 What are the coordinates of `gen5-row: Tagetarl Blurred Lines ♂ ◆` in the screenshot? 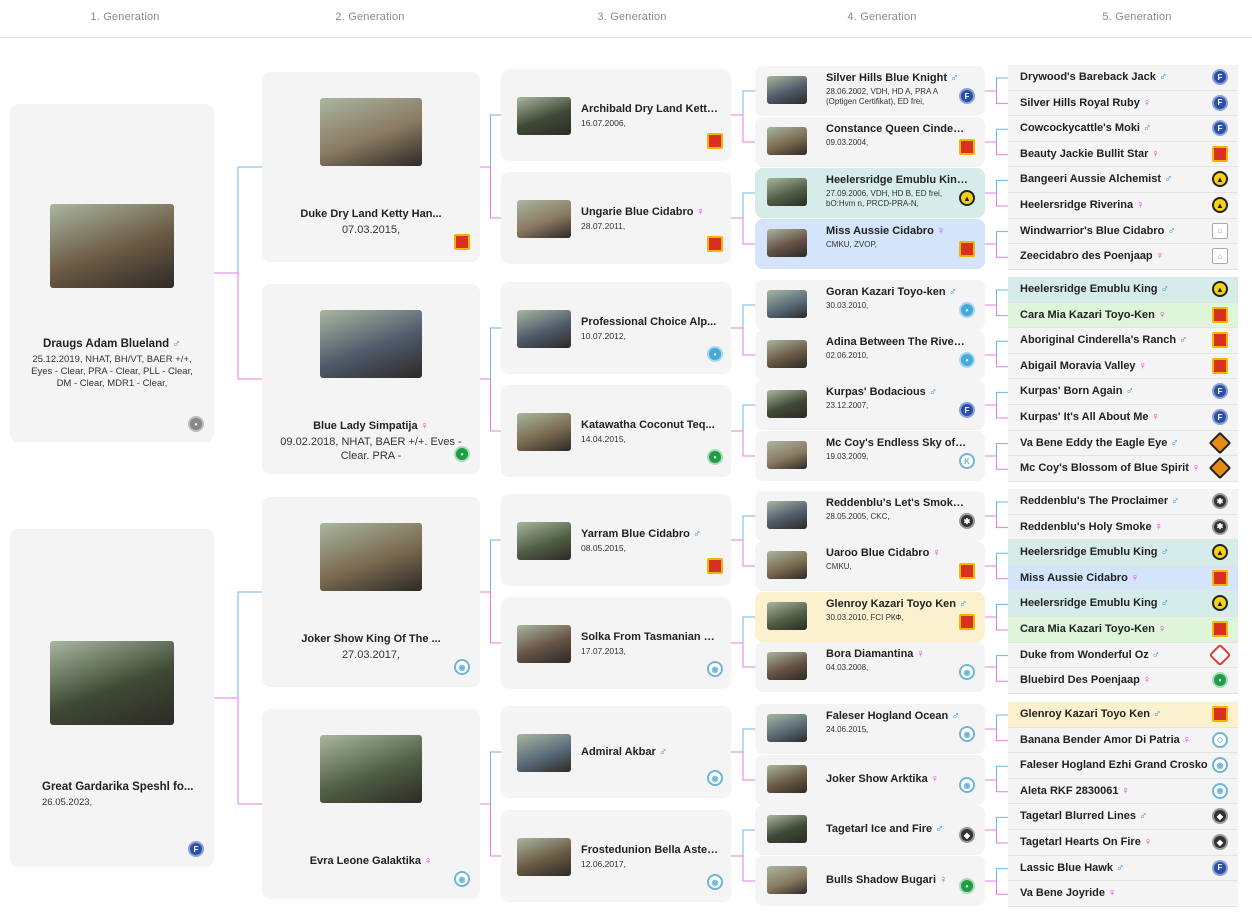 It's located at (1123, 817).